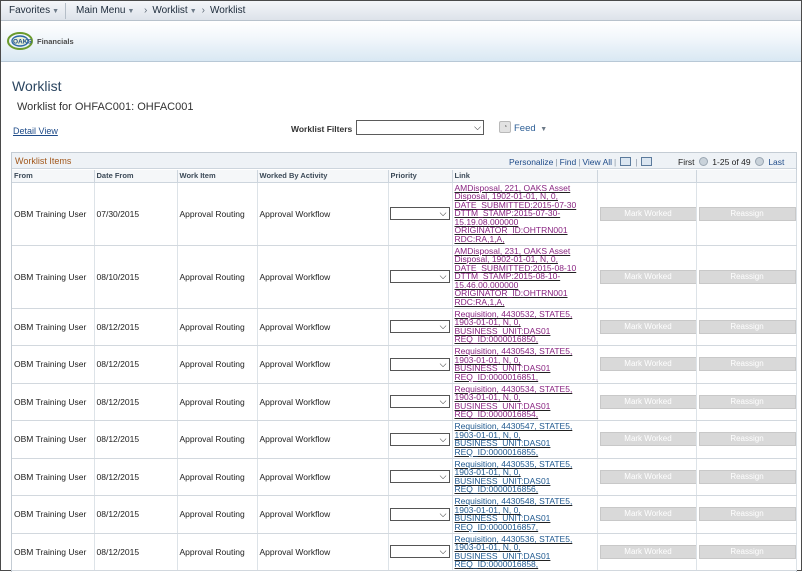 This screenshot has height=572, width=802. I want to click on pager-last: Last, so click(776, 162).